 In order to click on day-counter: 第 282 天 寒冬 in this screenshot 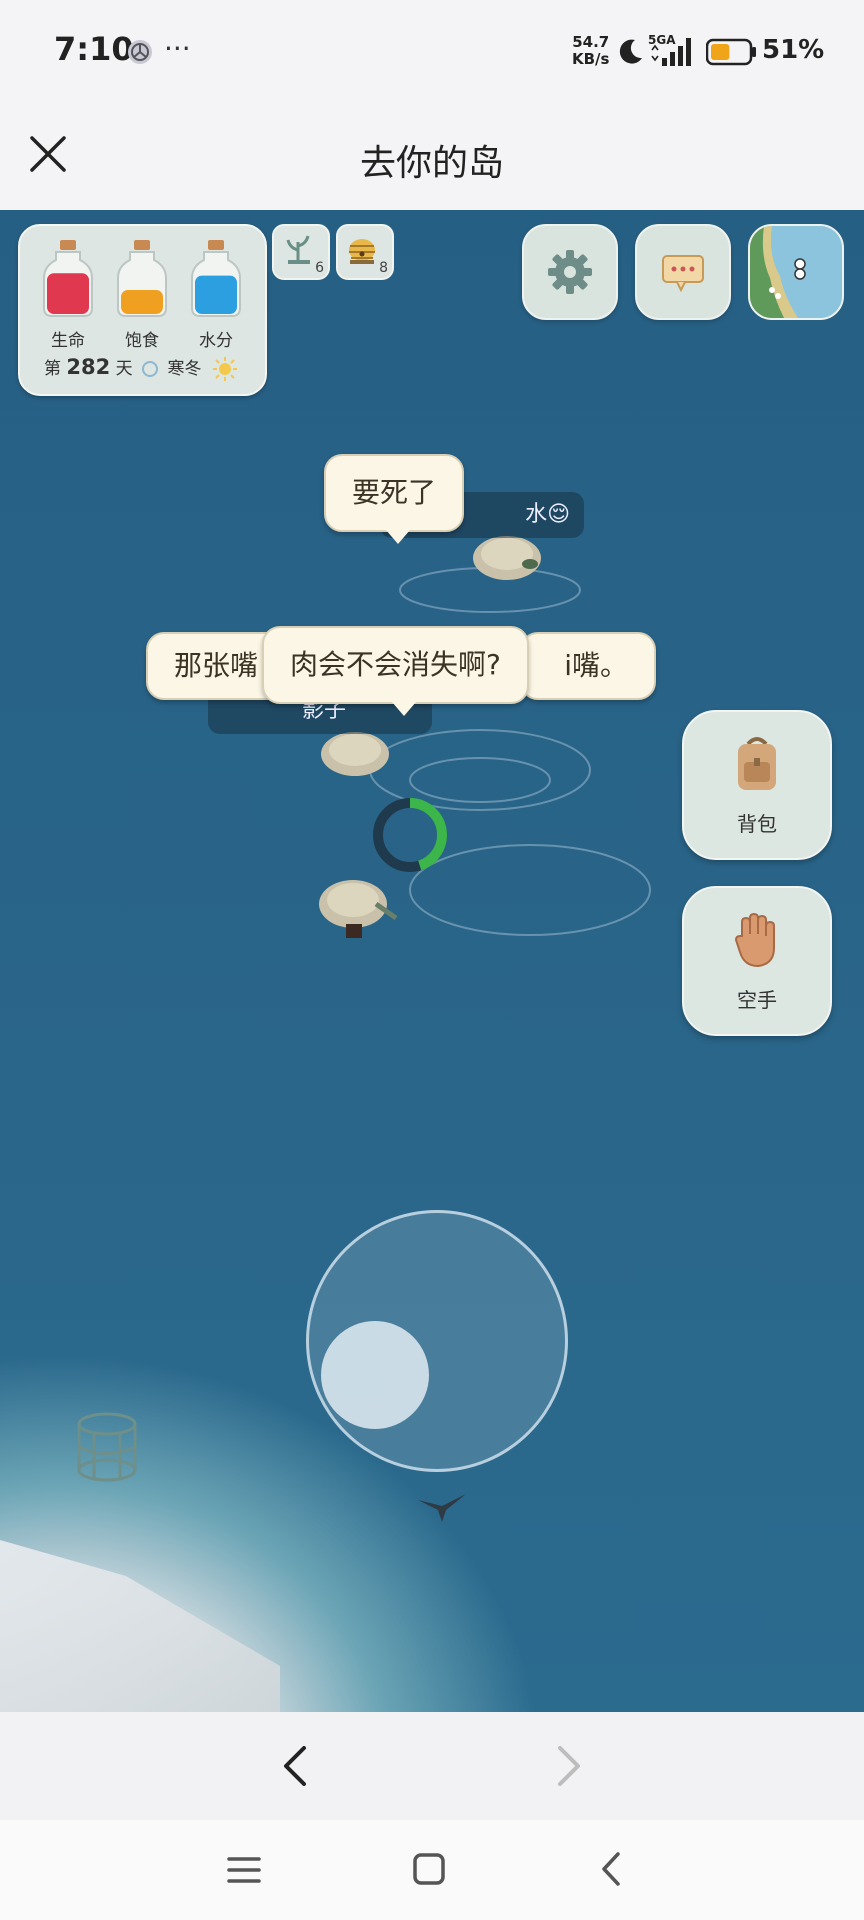, I will do `click(140, 367)`.